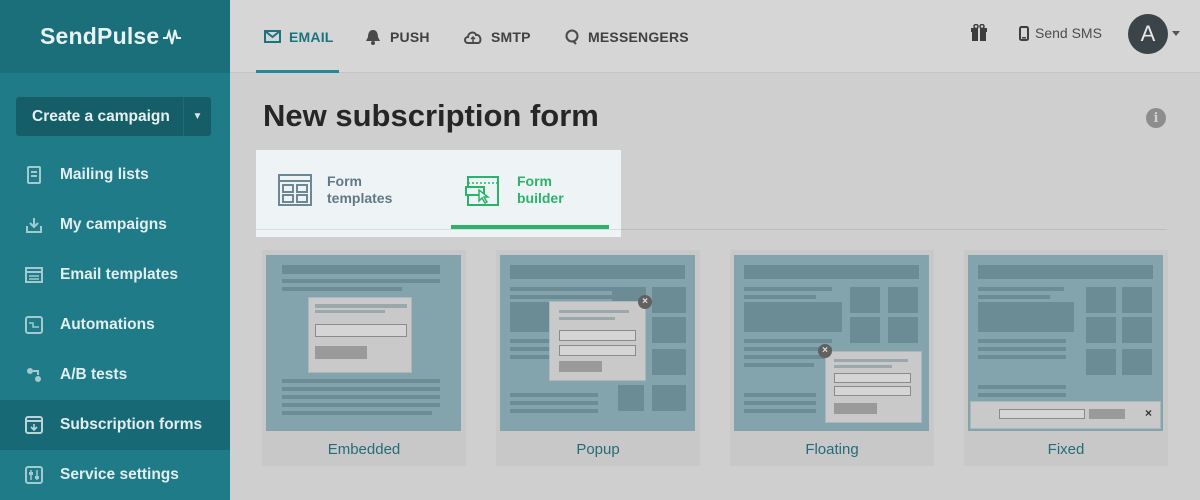  What do you see at coordinates (1024, 33) in the screenshot?
I see `phone-icon` at bounding box center [1024, 33].